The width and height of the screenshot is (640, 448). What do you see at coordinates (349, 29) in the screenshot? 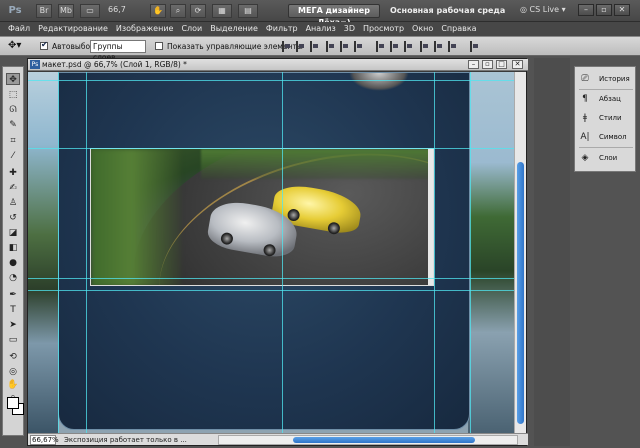
I see `menu-3d: 3D` at bounding box center [349, 29].